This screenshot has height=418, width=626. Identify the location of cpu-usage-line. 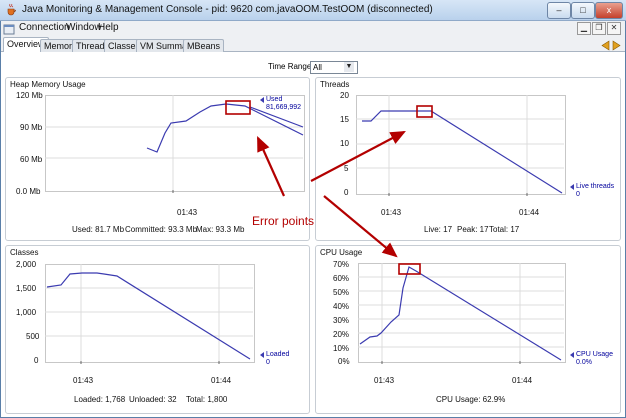
(460, 313).